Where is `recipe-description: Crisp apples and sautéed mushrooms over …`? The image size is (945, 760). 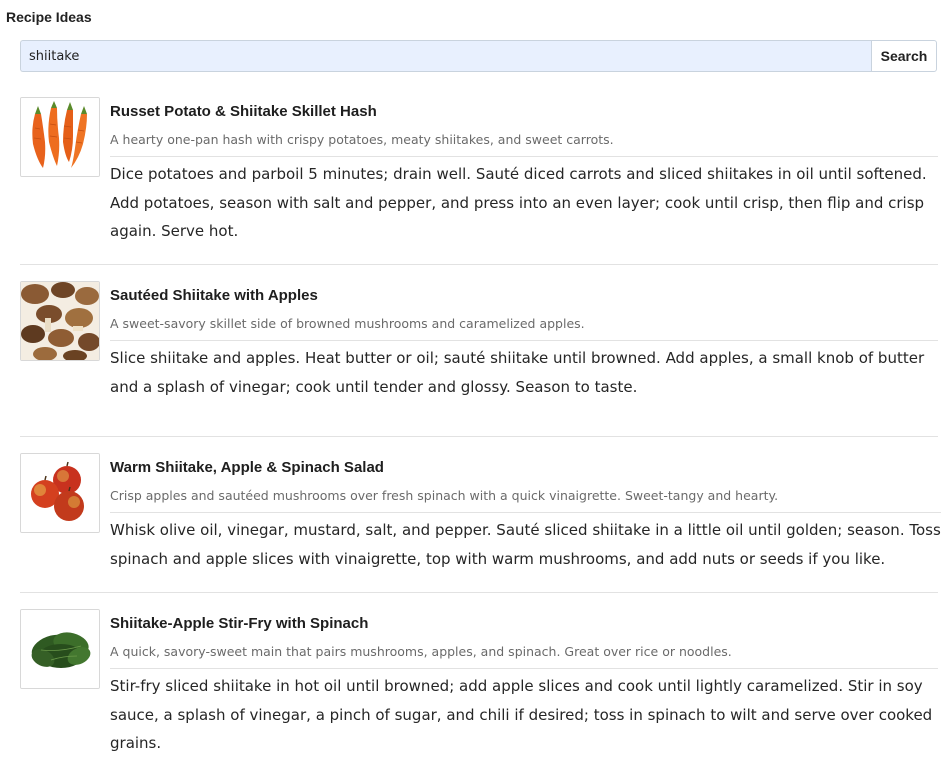 recipe-description: Crisp apples and sautéed mushrooms over … is located at coordinates (525, 500).